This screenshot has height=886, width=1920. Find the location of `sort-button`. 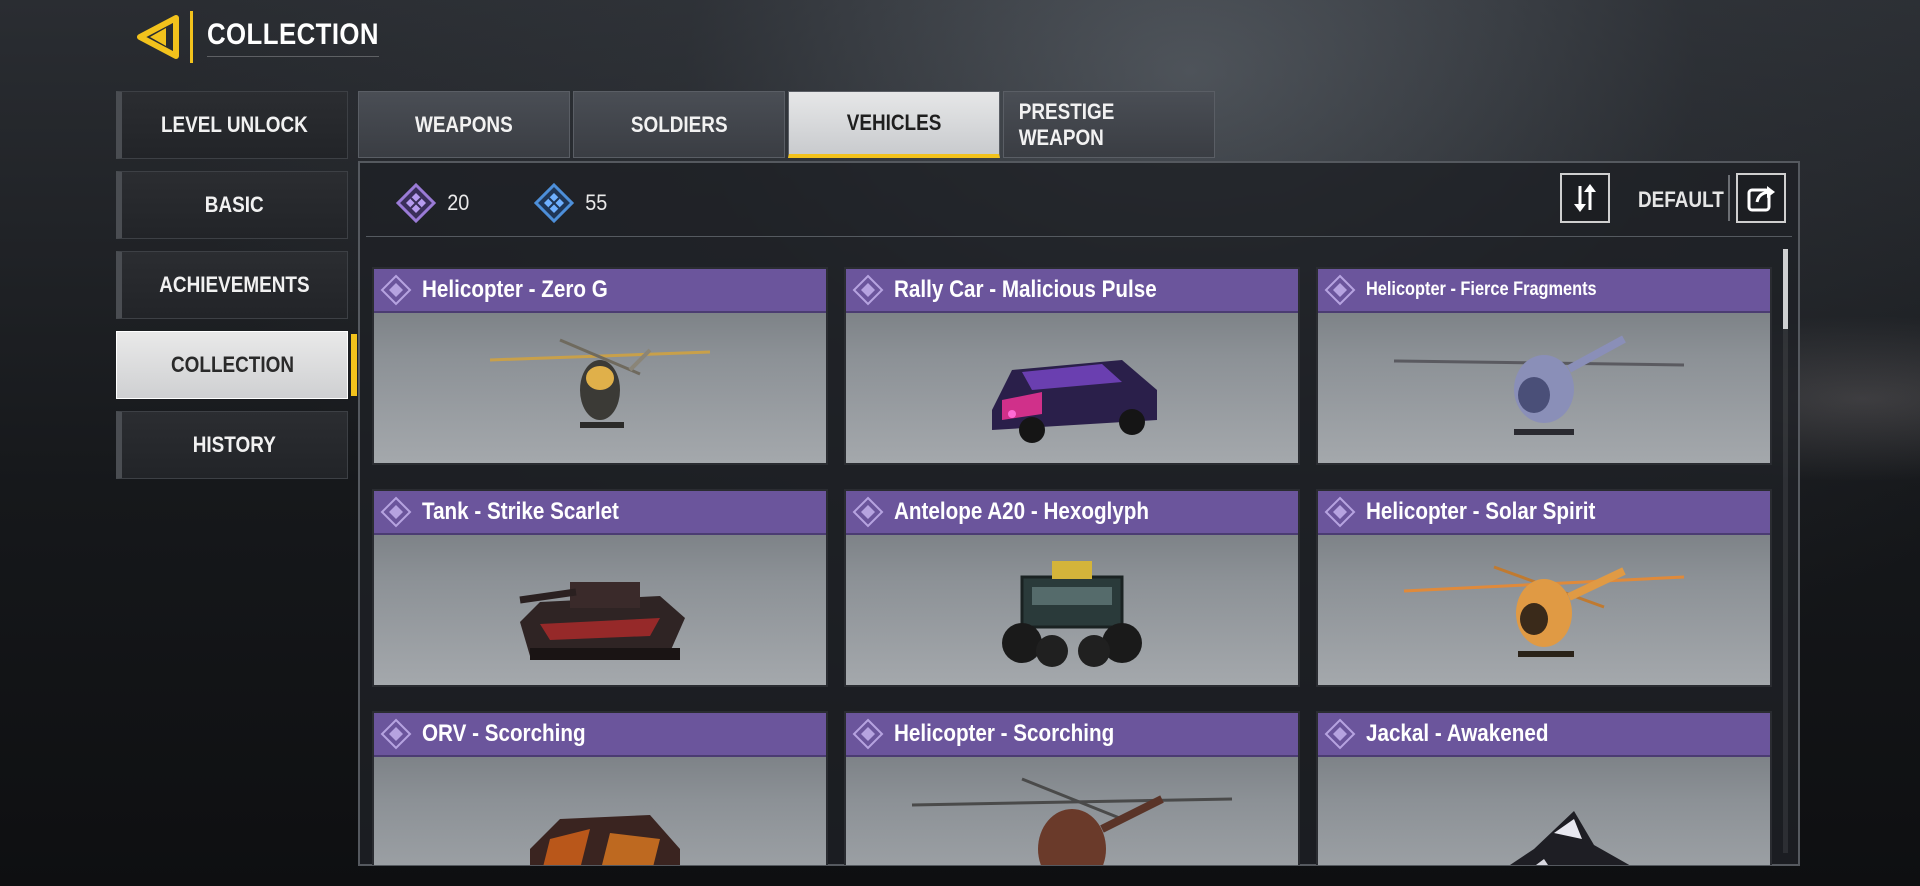

sort-button is located at coordinates (1585, 198).